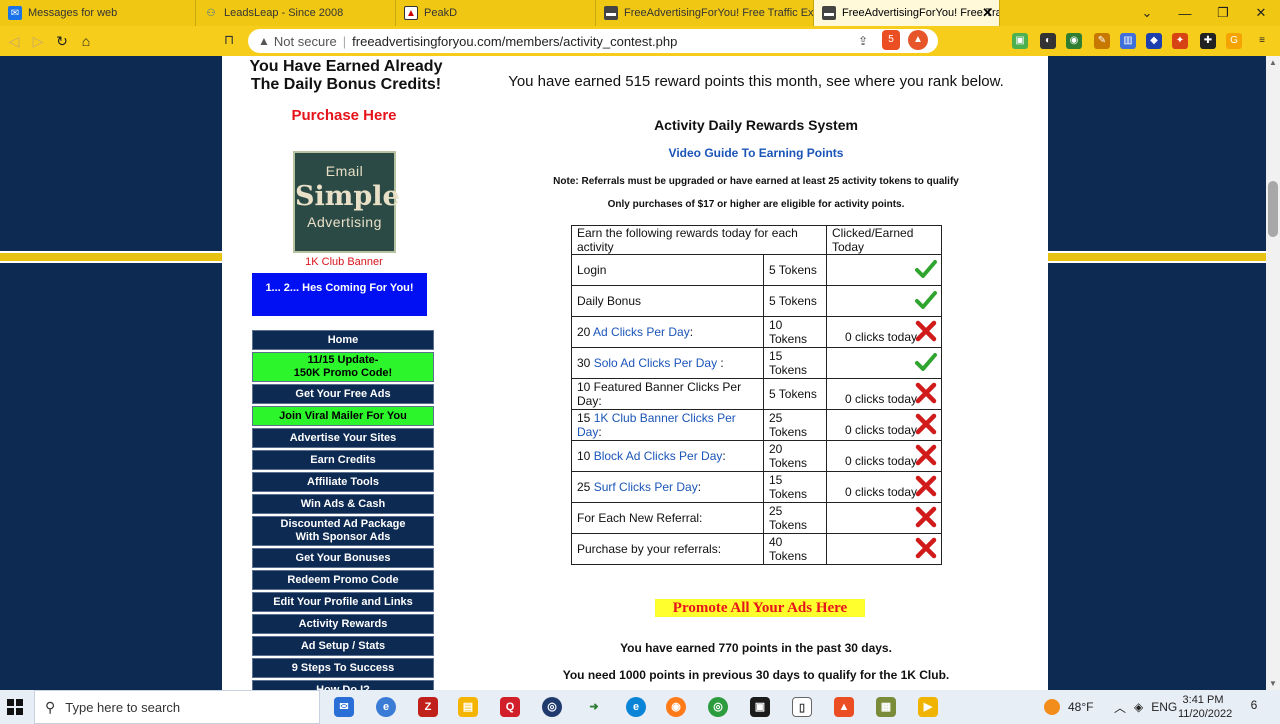  I want to click on chrome-icon: ◎, so click(718, 707).